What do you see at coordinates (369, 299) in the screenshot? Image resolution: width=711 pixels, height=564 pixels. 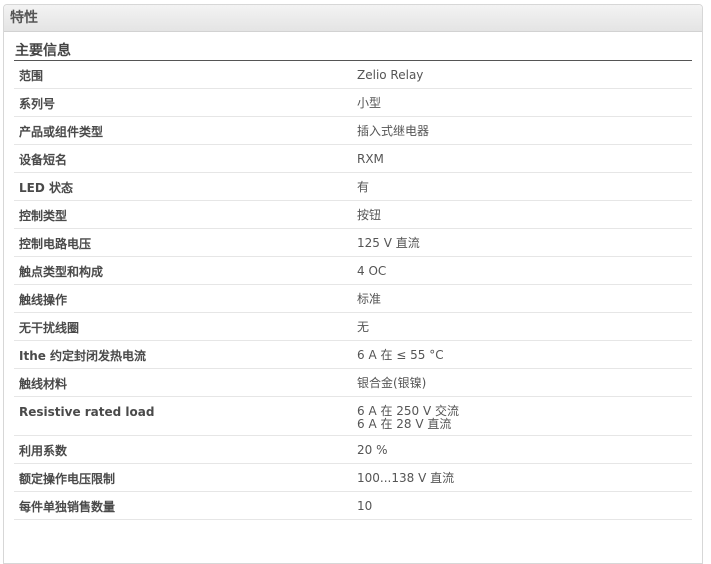 I see `spec-value-line: 标准` at bounding box center [369, 299].